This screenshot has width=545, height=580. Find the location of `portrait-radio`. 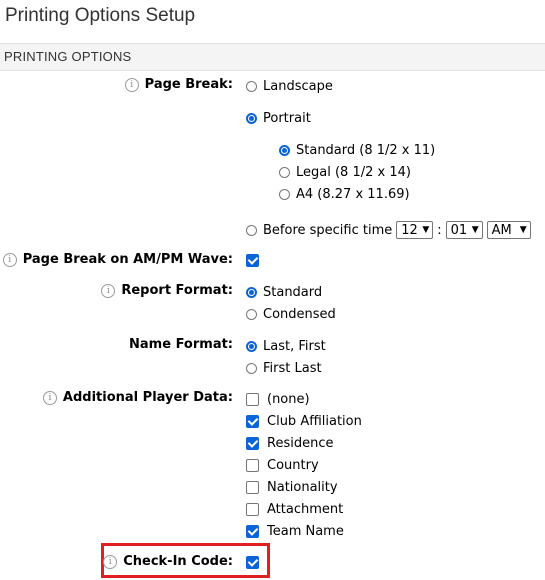

portrait-radio is located at coordinates (251, 118).